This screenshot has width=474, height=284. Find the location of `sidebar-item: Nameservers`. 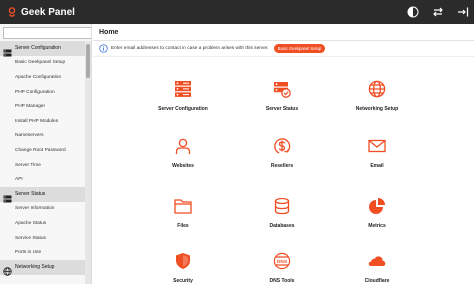

sidebar-item: Nameservers is located at coordinates (42, 136).